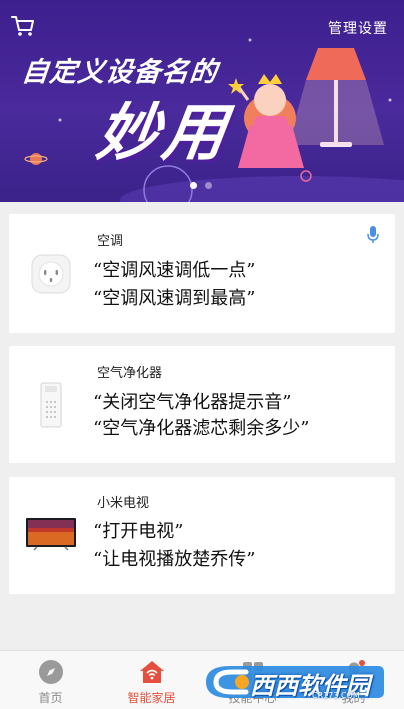 The image size is (404, 709). What do you see at coordinates (336, 695) in the screenshot?
I see `watermark-subtext: CR173.COM` at bounding box center [336, 695].